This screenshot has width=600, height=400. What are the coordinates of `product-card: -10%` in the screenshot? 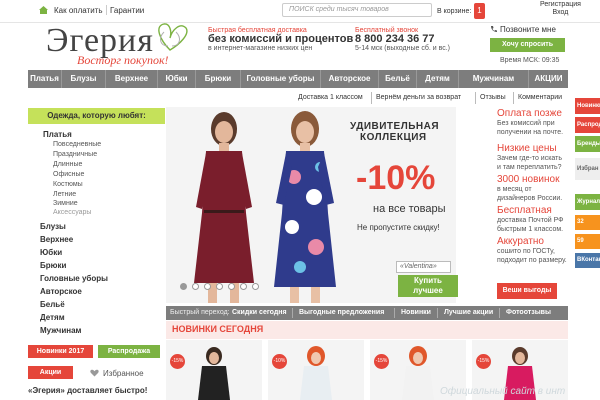 It's located at (316, 370).